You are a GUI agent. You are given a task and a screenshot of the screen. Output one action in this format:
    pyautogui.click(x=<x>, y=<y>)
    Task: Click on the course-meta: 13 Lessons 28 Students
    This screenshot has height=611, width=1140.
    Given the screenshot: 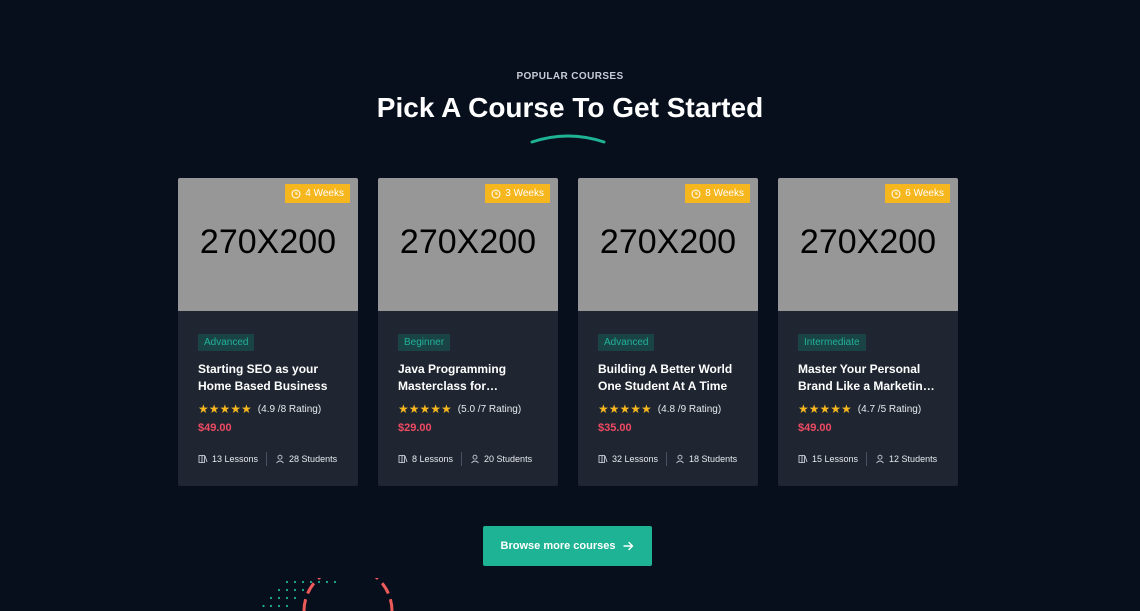 What is the action you would take?
    pyautogui.click(x=267, y=459)
    